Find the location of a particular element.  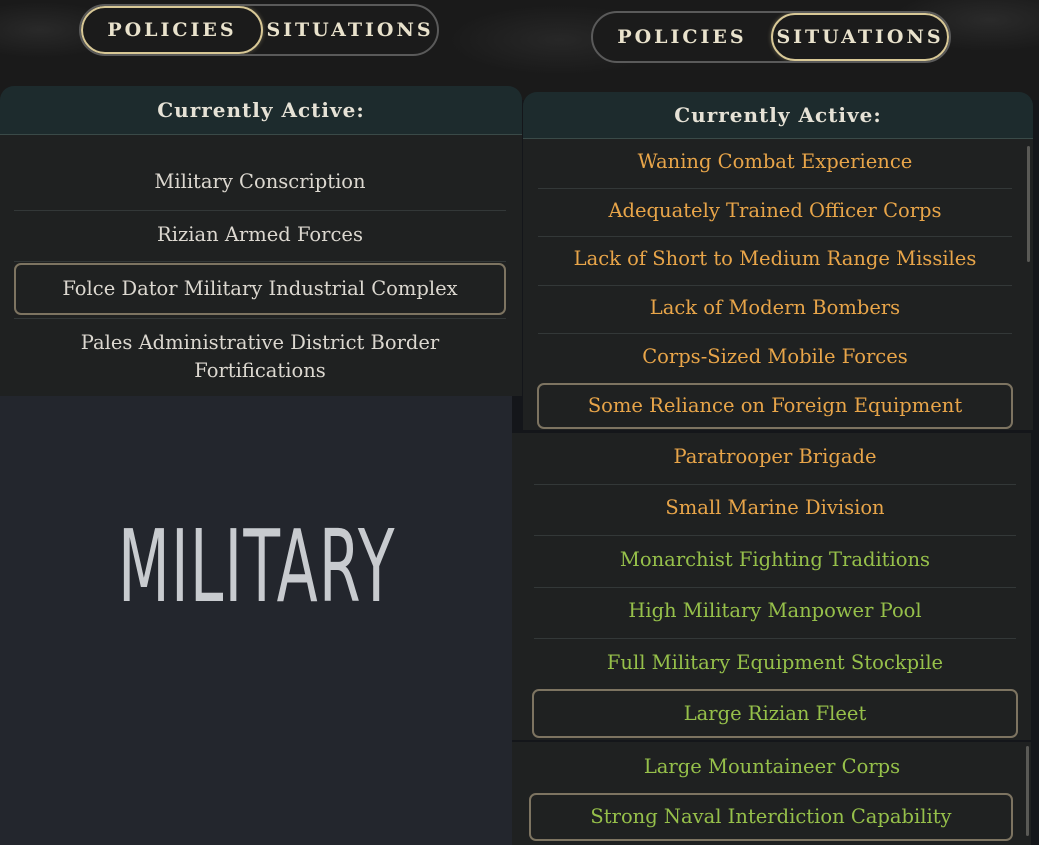

policies-situations-toggle-right: POLICIES SITUATIONS is located at coordinates (771, 37).